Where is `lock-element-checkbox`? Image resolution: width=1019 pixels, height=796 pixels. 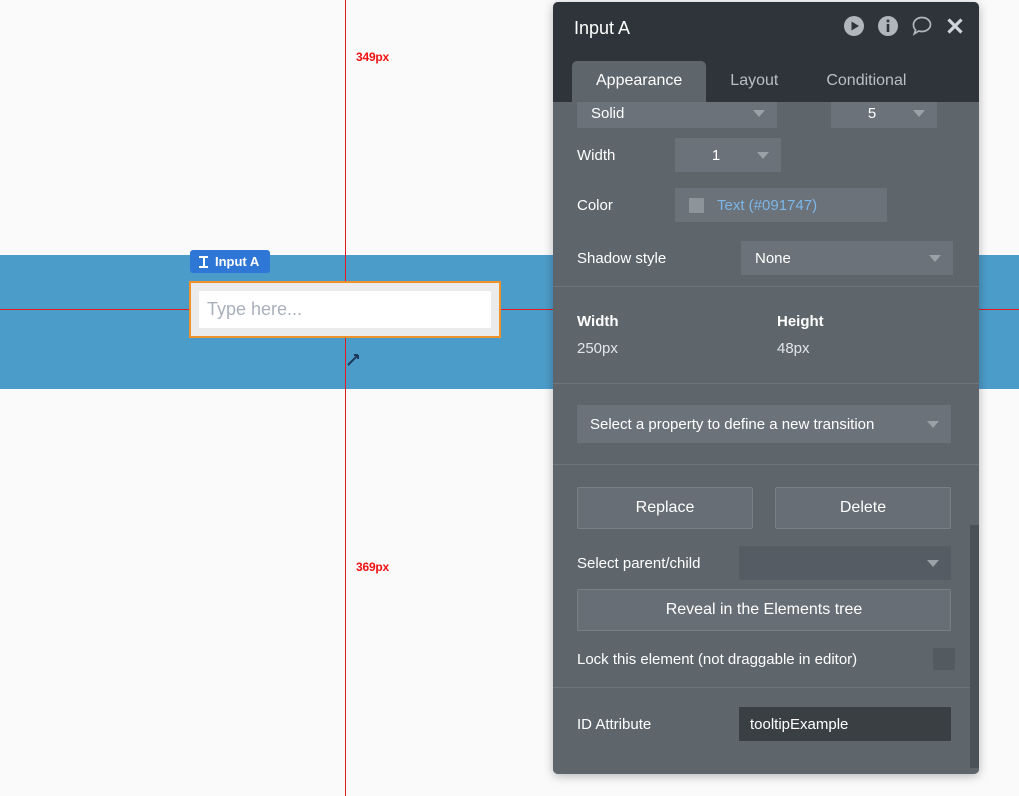
lock-element-checkbox is located at coordinates (944, 659).